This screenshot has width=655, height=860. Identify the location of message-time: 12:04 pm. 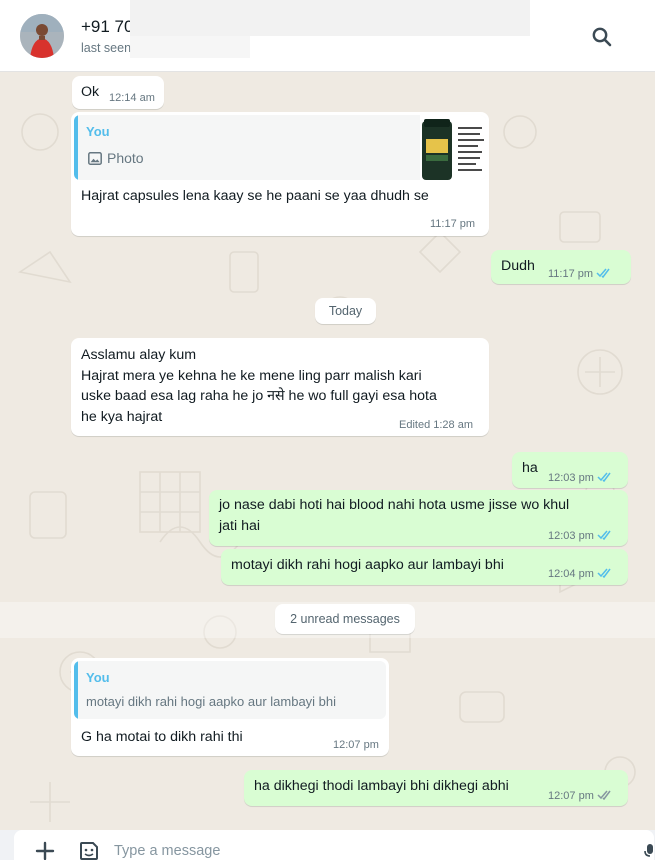
(571, 573).